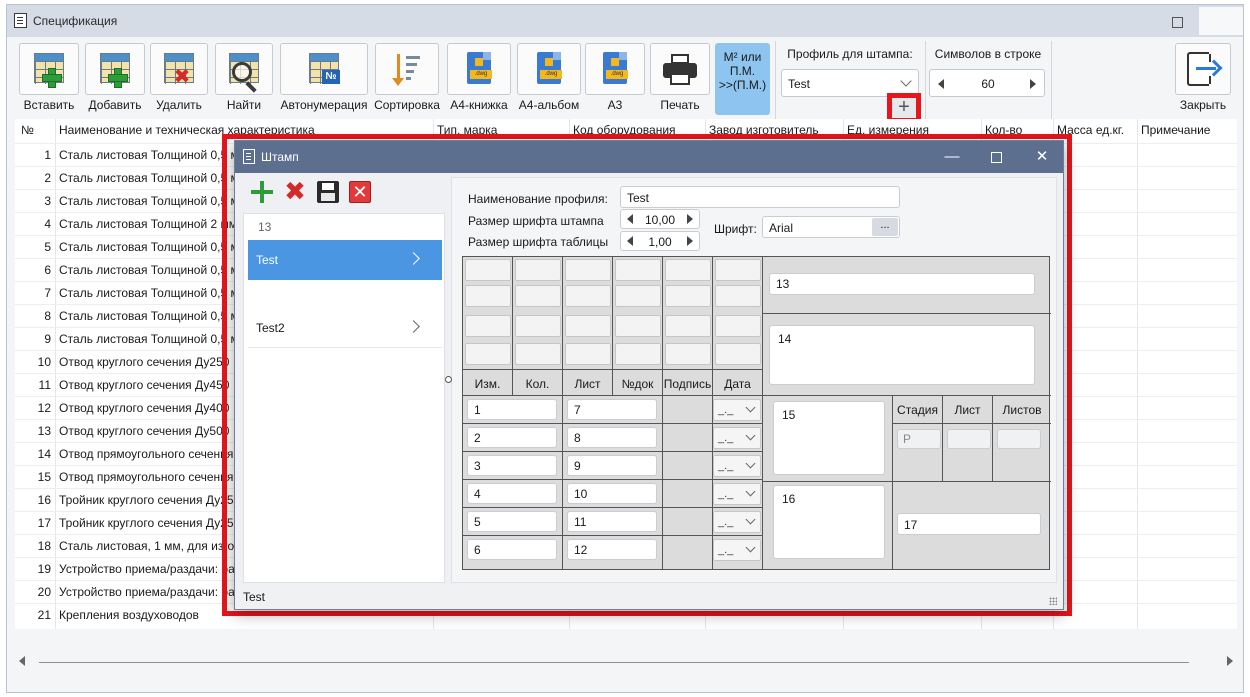 The width and height of the screenshot is (1250, 697). Describe the element at coordinates (680, 70) in the screenshot. I see `printer-icon` at that location.